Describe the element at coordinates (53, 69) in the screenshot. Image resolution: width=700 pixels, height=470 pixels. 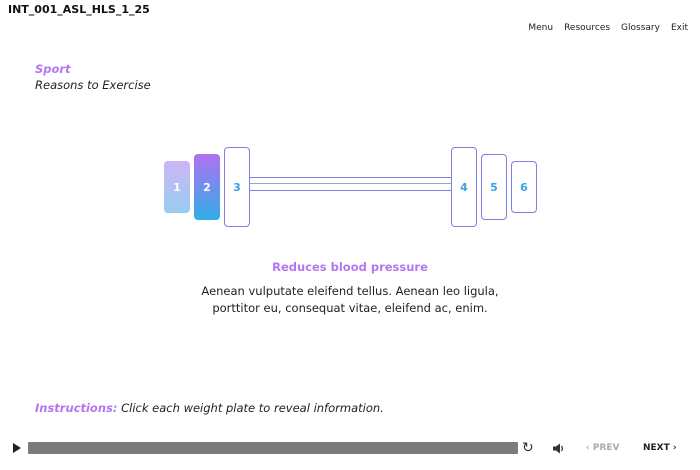
I see `section-title: Sport` at that location.